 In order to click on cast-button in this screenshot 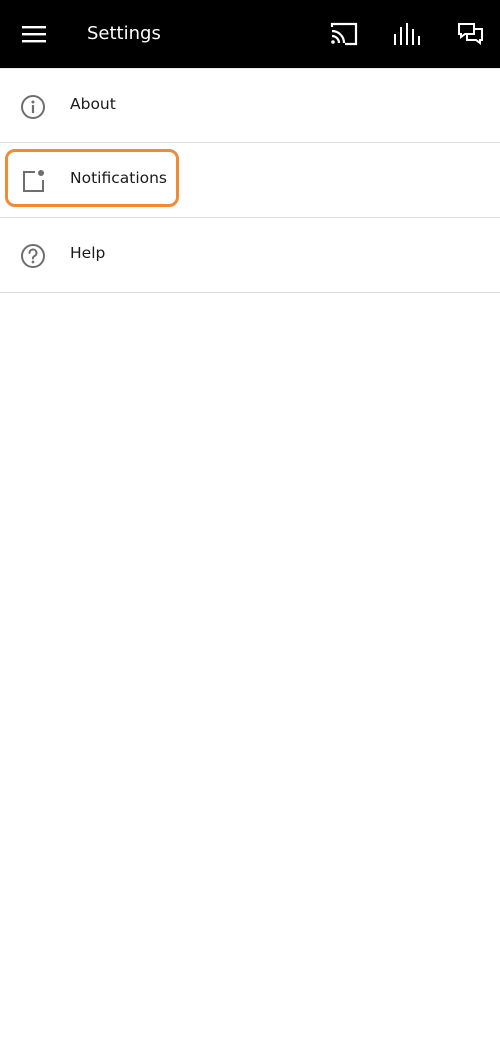, I will do `click(344, 34)`.